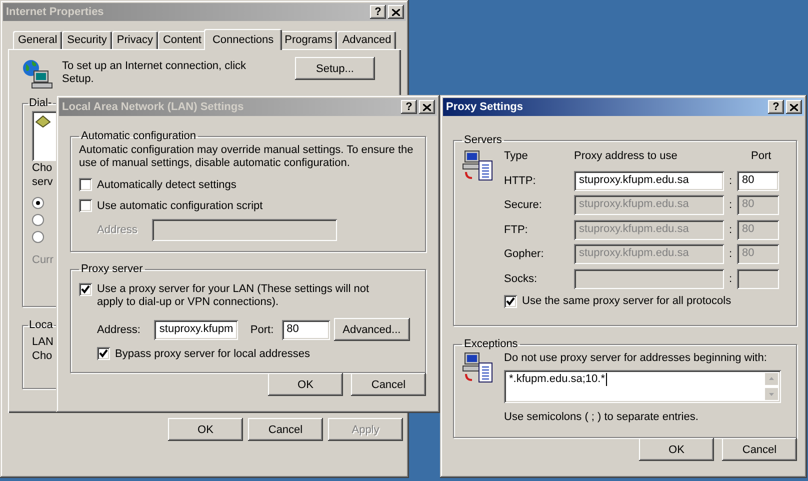 The height and width of the screenshot is (481, 808). I want to click on protocol-label: Socks:, so click(521, 278).